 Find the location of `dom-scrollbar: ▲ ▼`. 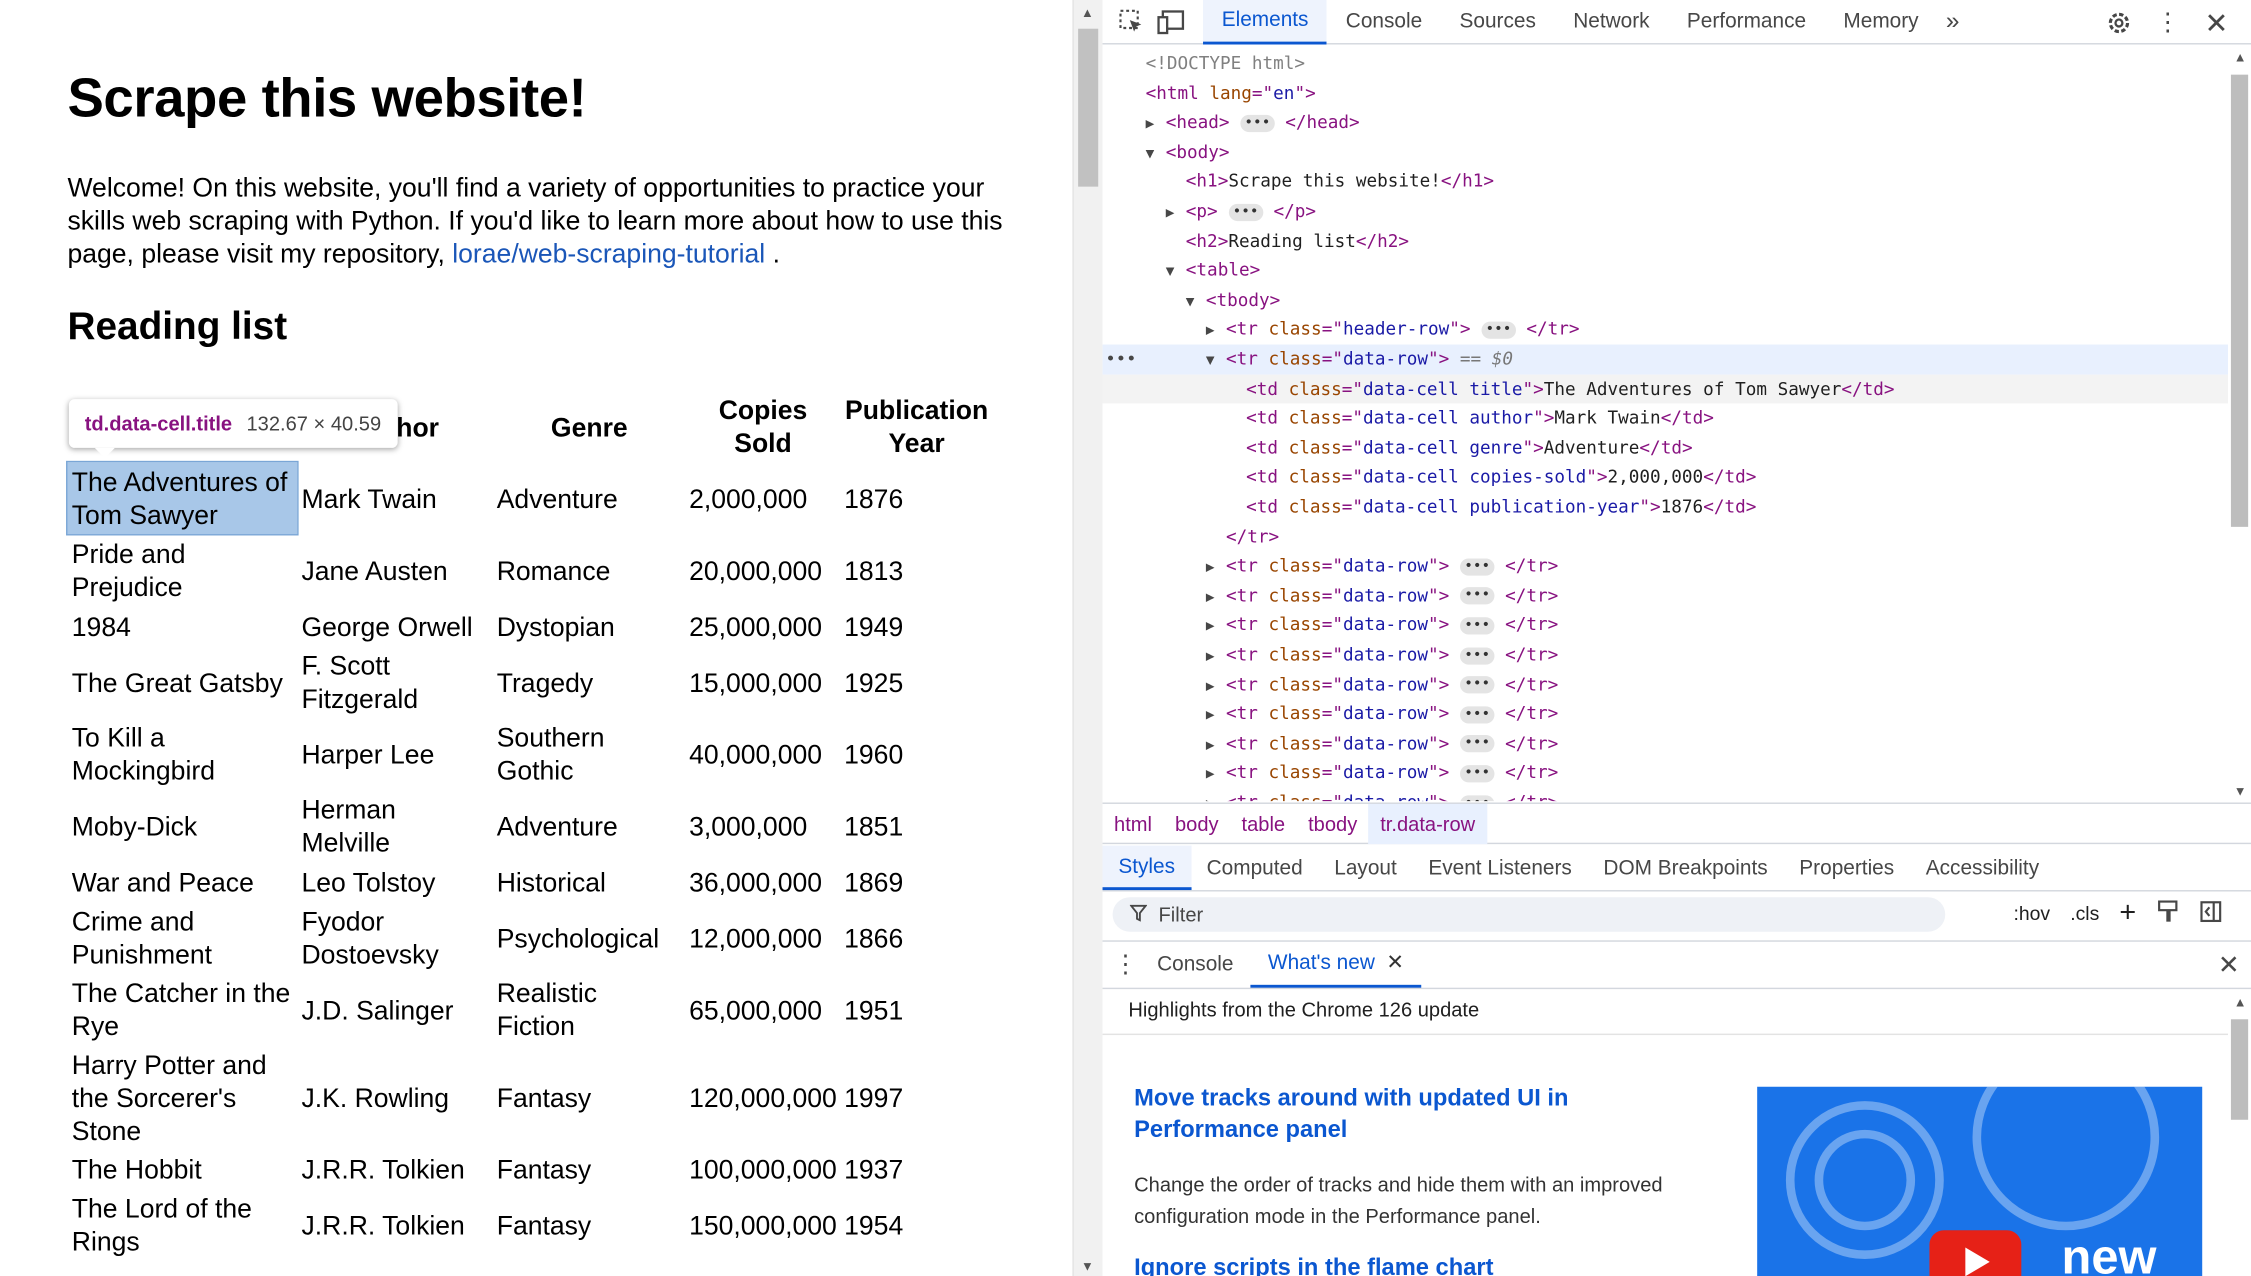

dom-scrollbar: ▲ ▼ is located at coordinates (2239, 423).